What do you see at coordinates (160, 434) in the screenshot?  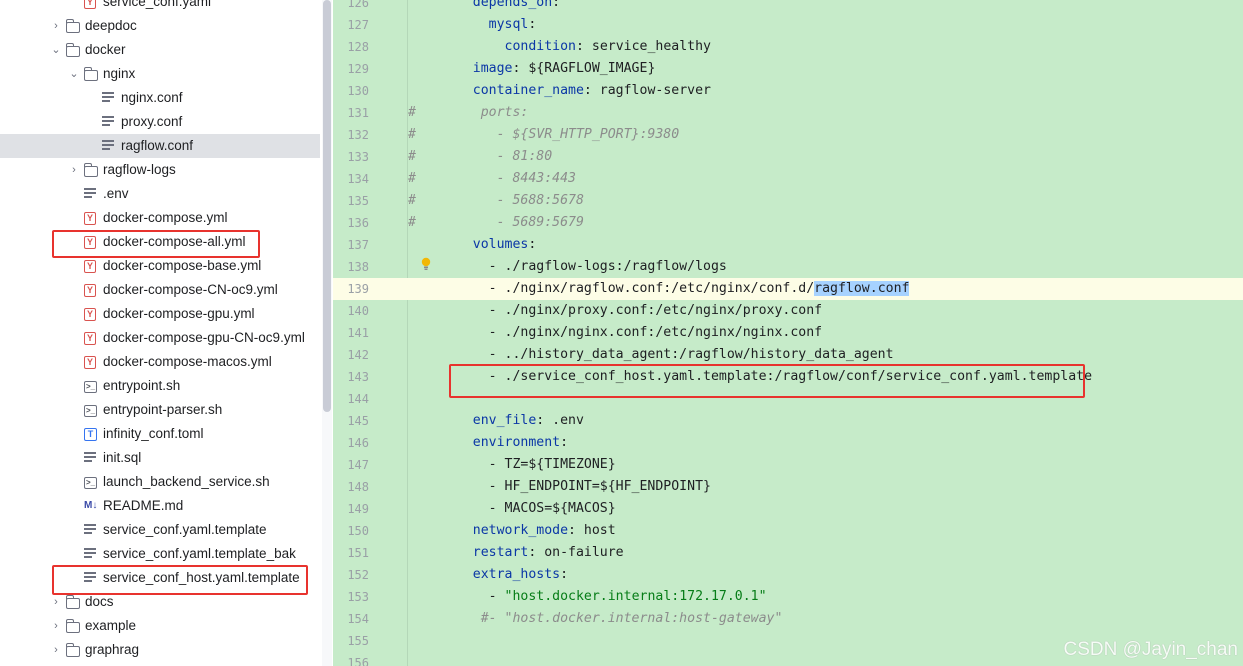 I see `tree-item: Tinfinity_conf.toml` at bounding box center [160, 434].